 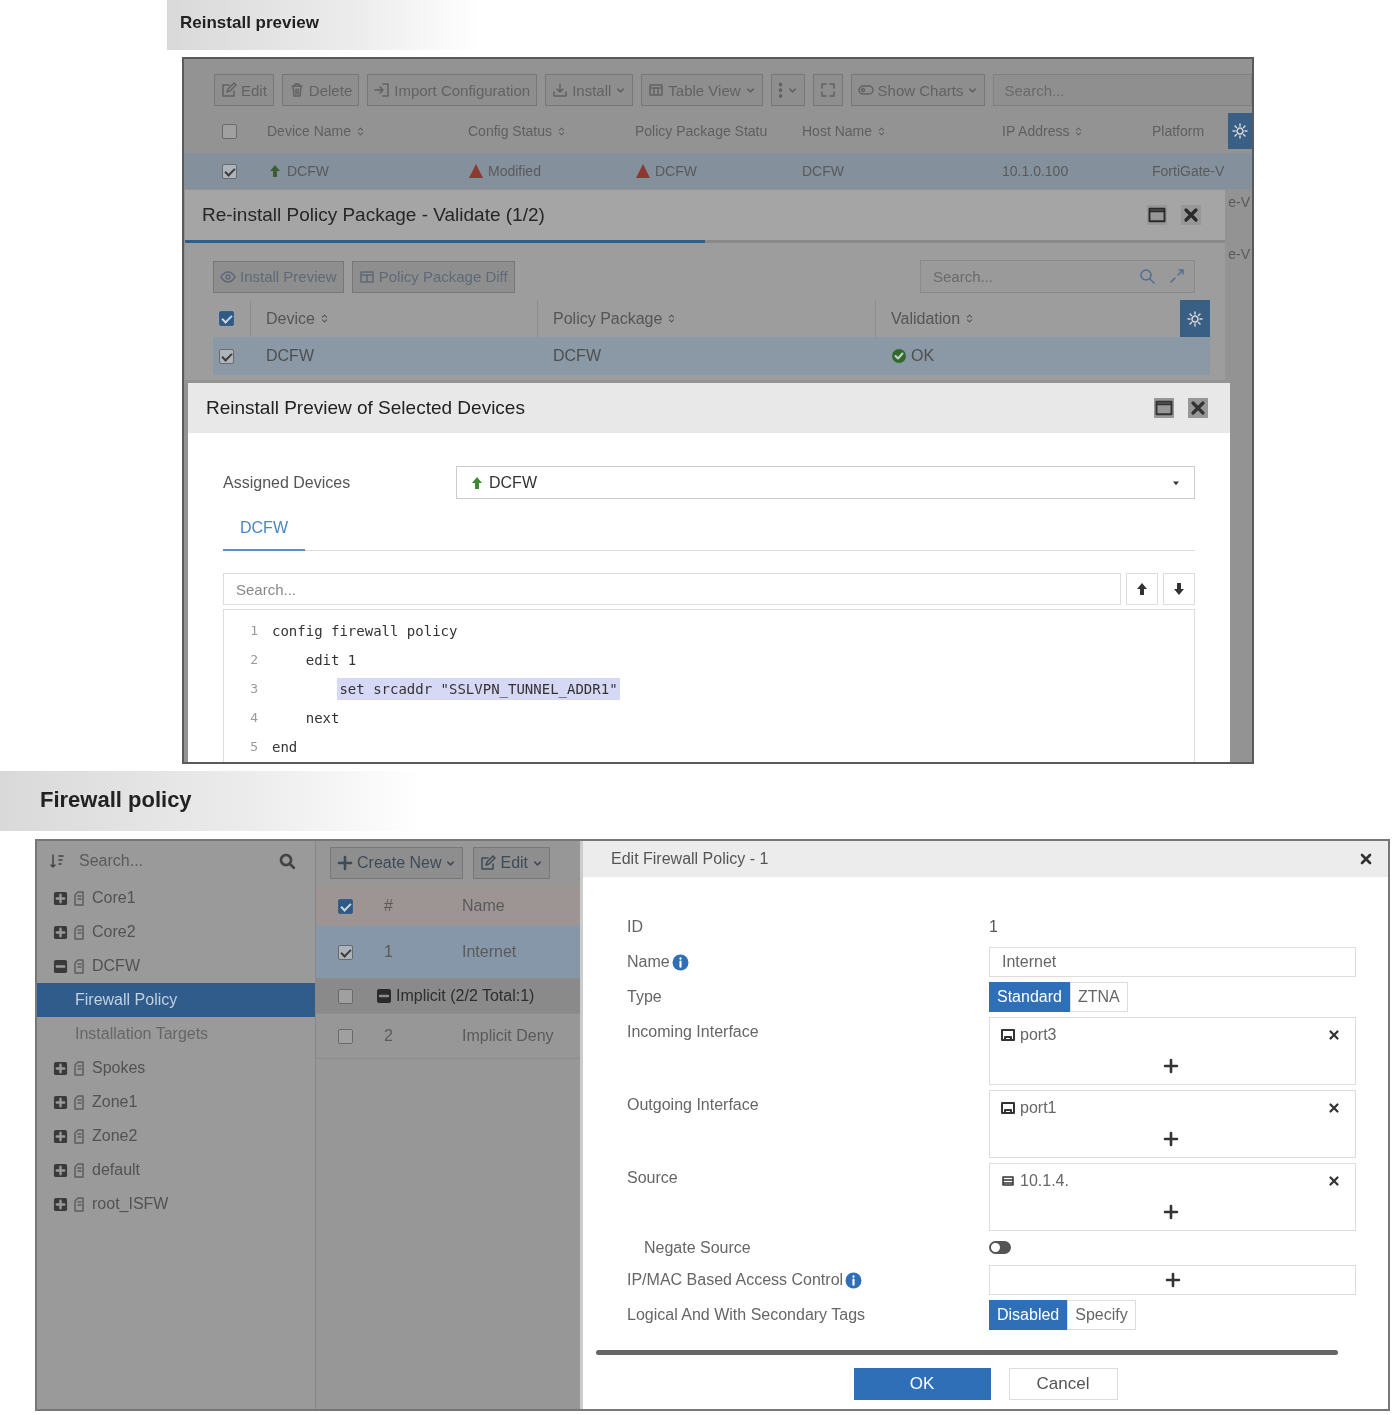 What do you see at coordinates (287, 482) in the screenshot?
I see `field-label: Assigned Devices` at bounding box center [287, 482].